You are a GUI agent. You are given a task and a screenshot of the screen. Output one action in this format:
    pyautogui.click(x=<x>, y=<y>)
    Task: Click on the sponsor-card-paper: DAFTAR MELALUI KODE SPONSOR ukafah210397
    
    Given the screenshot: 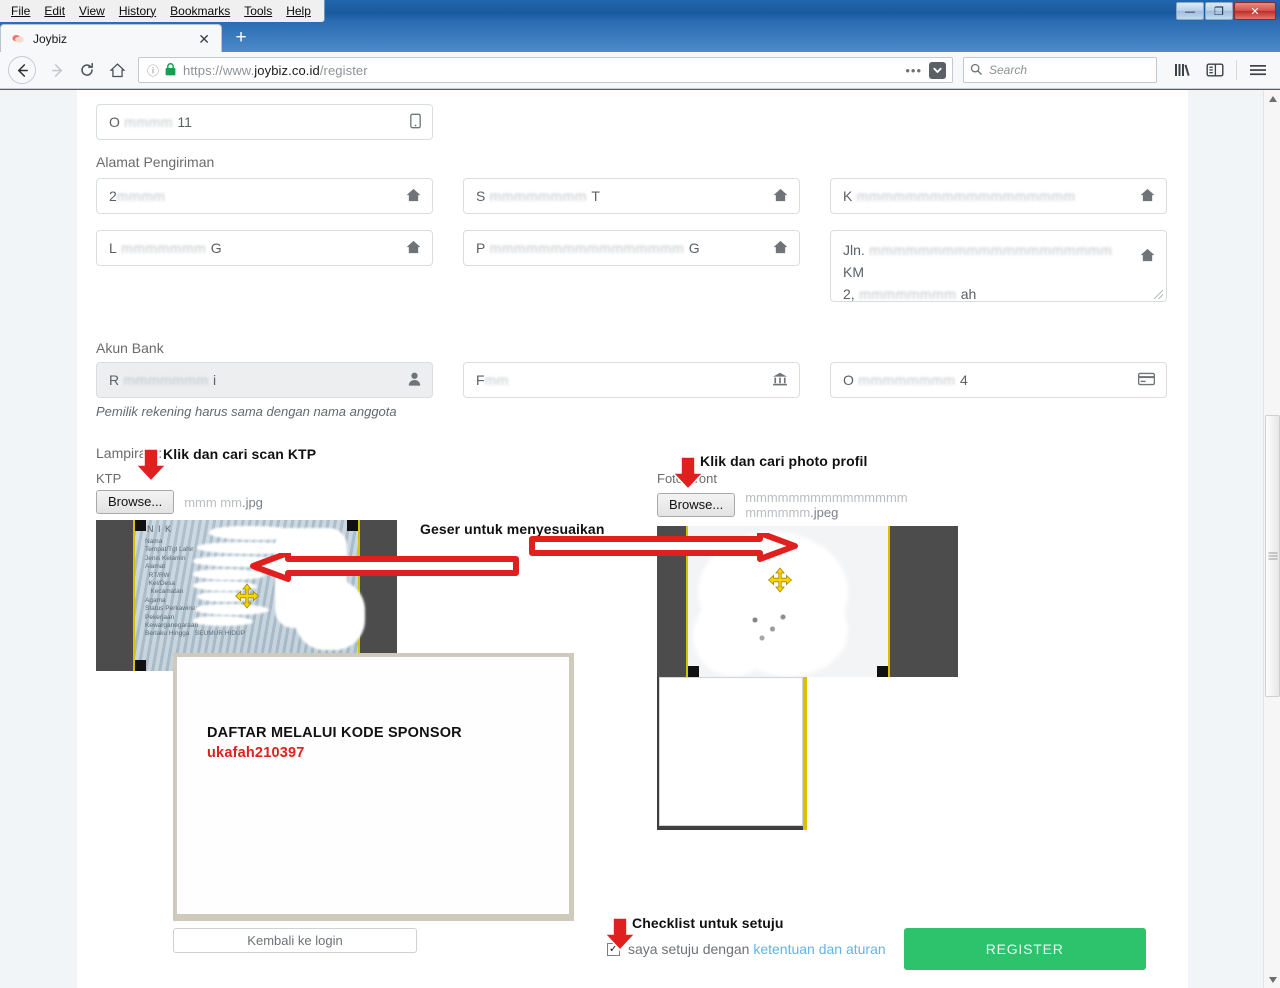 What is the action you would take?
    pyautogui.click(x=373, y=785)
    